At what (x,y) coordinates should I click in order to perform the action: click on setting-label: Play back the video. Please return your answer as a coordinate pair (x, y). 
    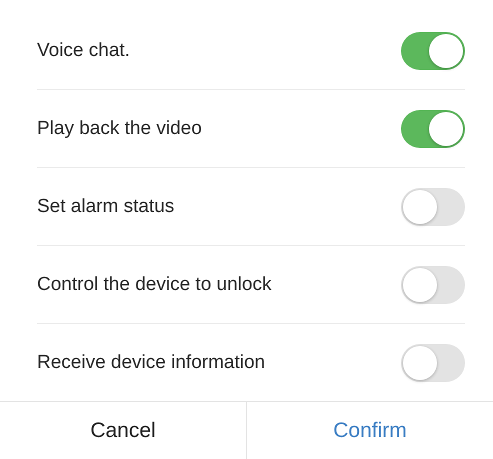
    Looking at the image, I should click on (119, 129).